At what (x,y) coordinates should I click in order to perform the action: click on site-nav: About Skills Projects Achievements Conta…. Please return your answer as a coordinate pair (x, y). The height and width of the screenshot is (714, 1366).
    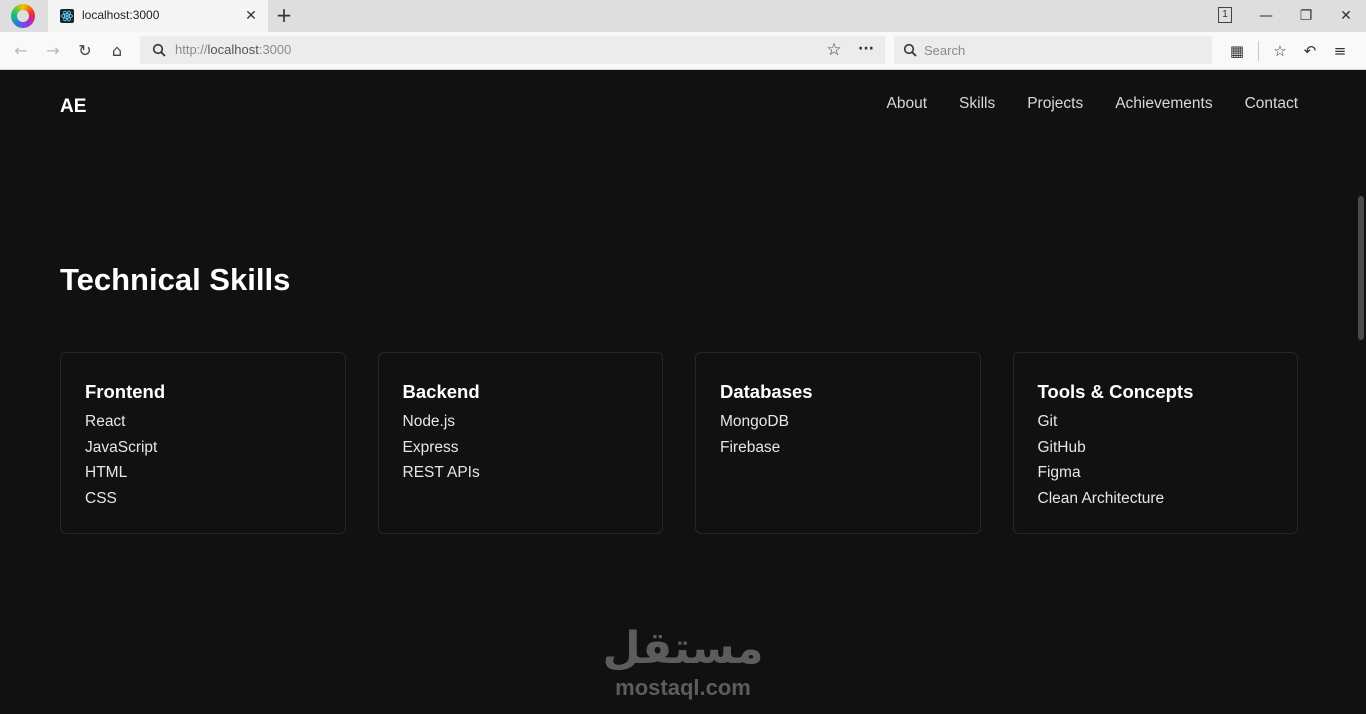
    Looking at the image, I should click on (1092, 104).